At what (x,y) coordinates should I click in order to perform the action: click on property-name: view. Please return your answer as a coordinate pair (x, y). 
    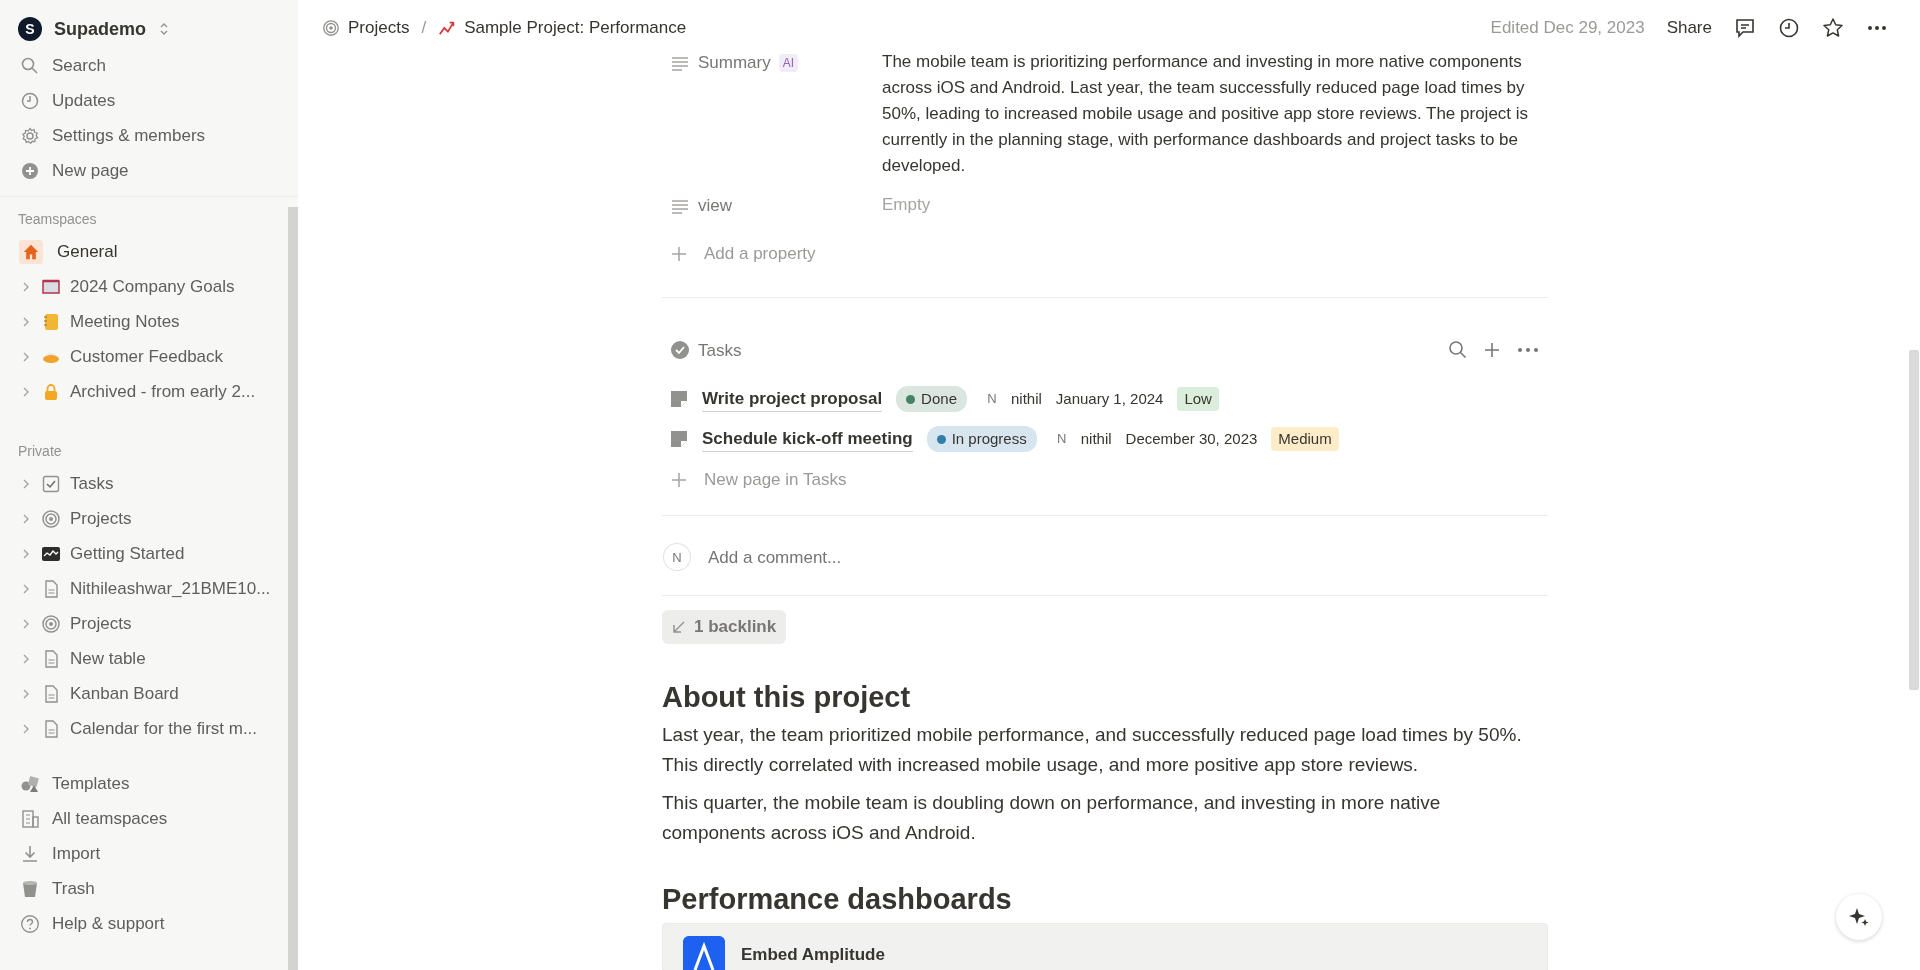
    Looking at the image, I should click on (715, 206).